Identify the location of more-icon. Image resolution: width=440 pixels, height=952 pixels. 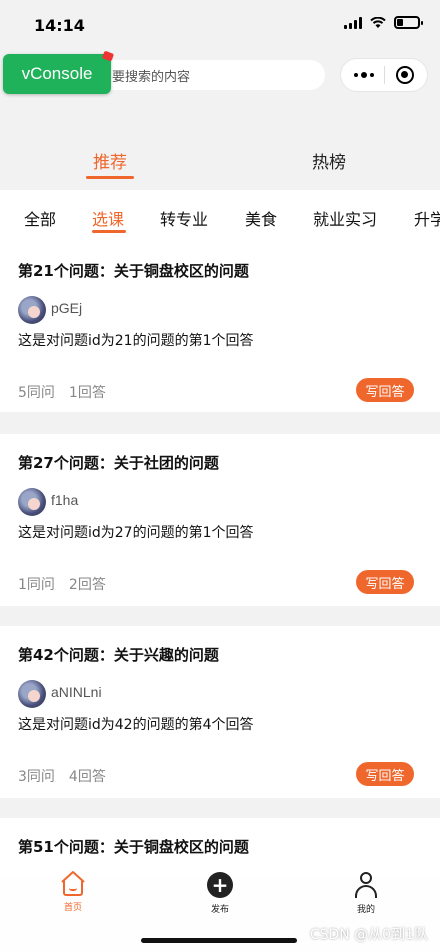
(364, 75).